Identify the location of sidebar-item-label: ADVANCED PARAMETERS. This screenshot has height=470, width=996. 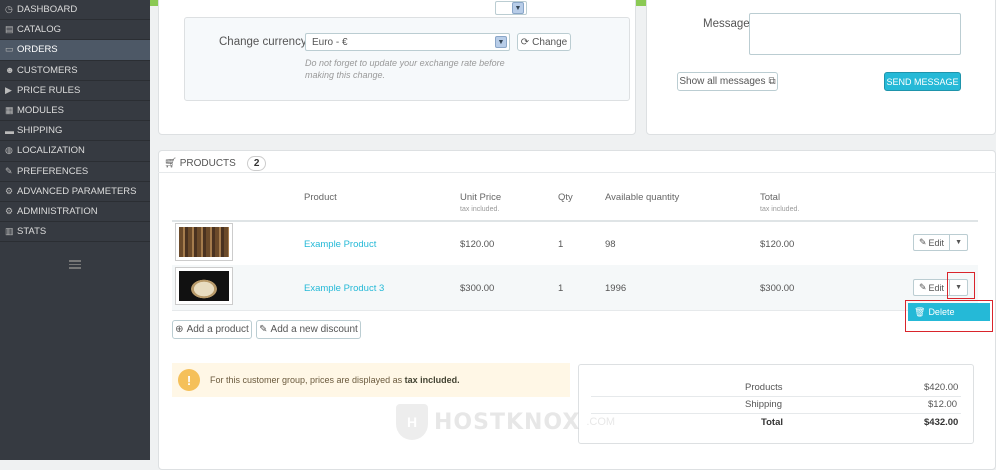
(77, 191).